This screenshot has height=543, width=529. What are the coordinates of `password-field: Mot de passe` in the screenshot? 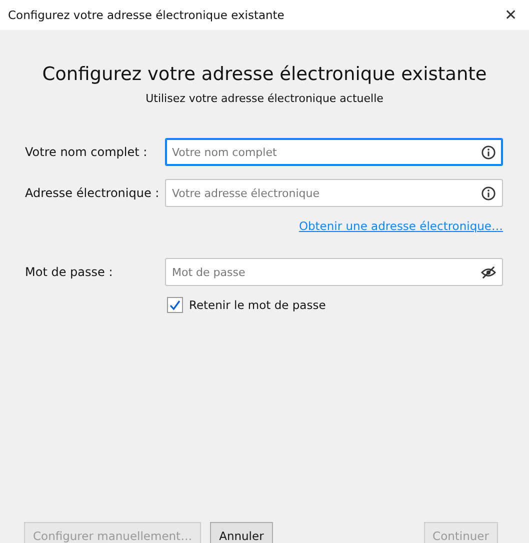 It's located at (334, 272).